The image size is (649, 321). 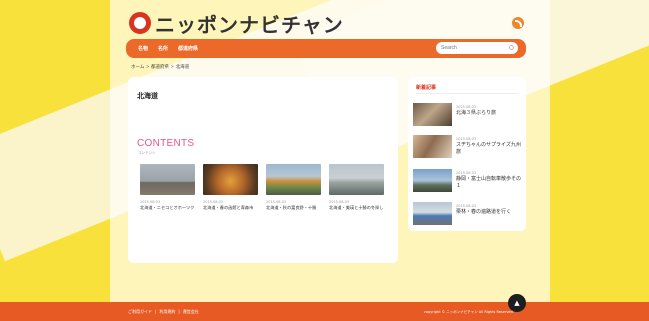 I want to click on sidebar-item: 2015.08.03 スヂちゃんのサプライズ九州旅, so click(x=468, y=148).